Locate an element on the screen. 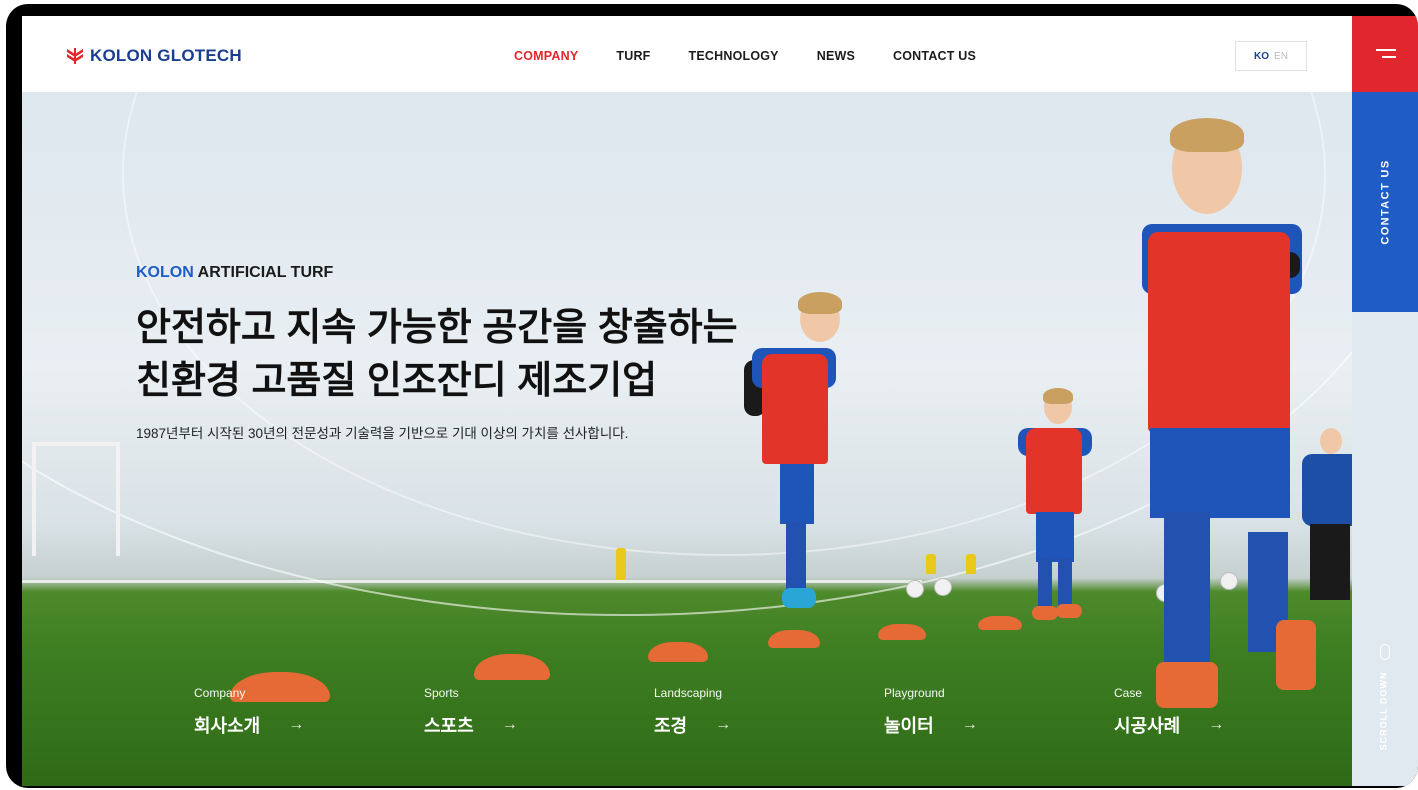  nav-contact-us: CONTACT US is located at coordinates (934, 56).